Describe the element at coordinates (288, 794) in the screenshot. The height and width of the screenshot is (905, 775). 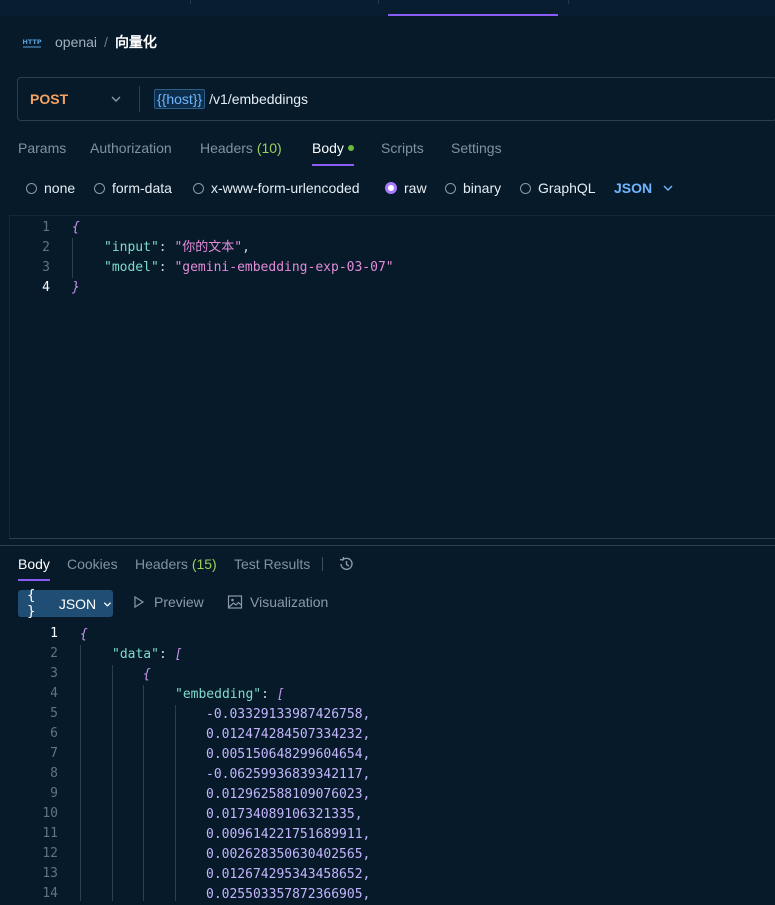
I see `embedding-value: 0.012962588109076023,` at that location.